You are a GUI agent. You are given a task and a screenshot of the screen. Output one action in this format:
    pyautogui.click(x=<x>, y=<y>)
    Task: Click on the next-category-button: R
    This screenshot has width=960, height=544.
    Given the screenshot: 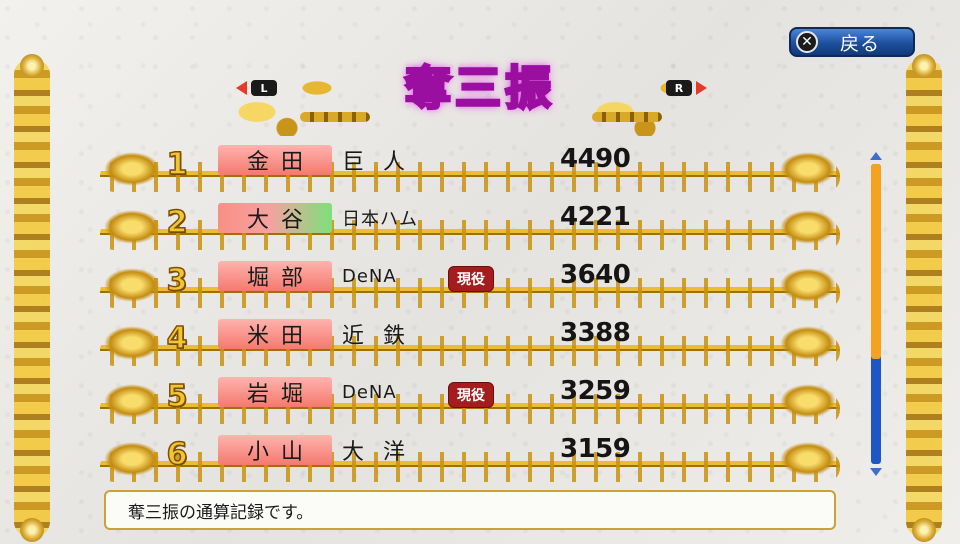 What is the action you would take?
    pyautogui.click(x=686, y=88)
    